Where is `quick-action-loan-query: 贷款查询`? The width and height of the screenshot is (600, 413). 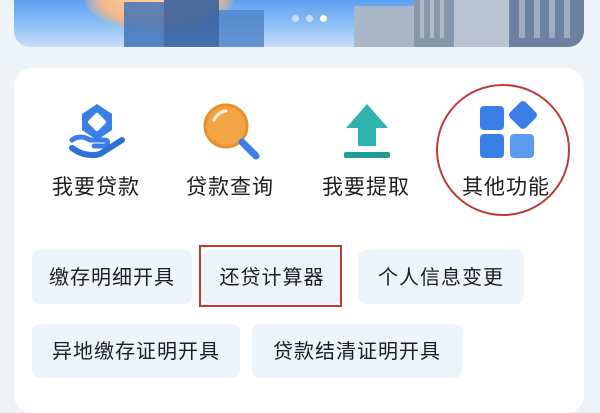 quick-action-loan-query: 贷款查询 is located at coordinates (230, 148).